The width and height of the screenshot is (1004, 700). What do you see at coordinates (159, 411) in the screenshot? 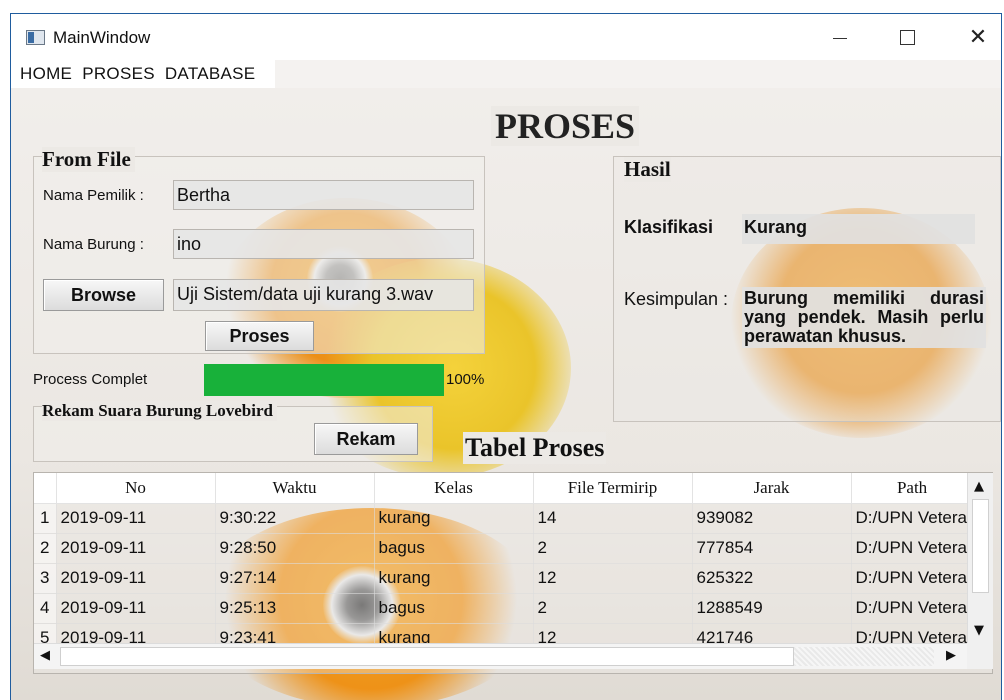
I see `record-title: Rekam Suara Burung Lovebird` at bounding box center [159, 411].